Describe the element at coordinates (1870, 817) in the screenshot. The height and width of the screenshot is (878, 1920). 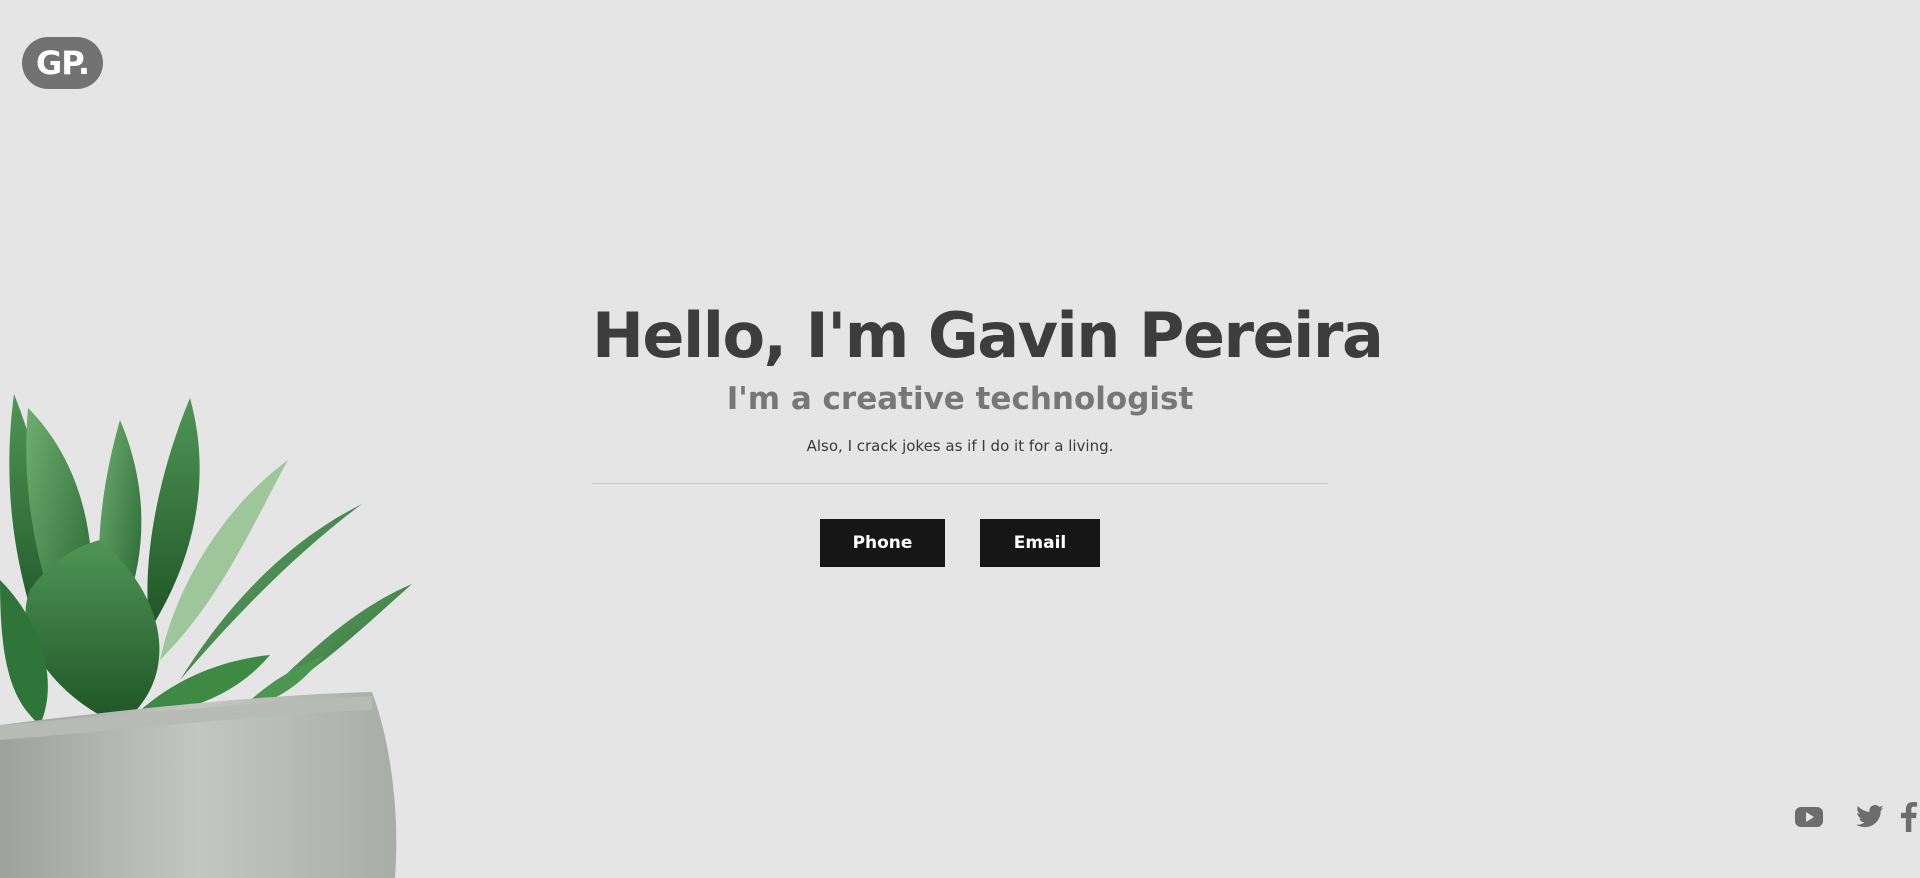
I see `twitter-icon` at that location.